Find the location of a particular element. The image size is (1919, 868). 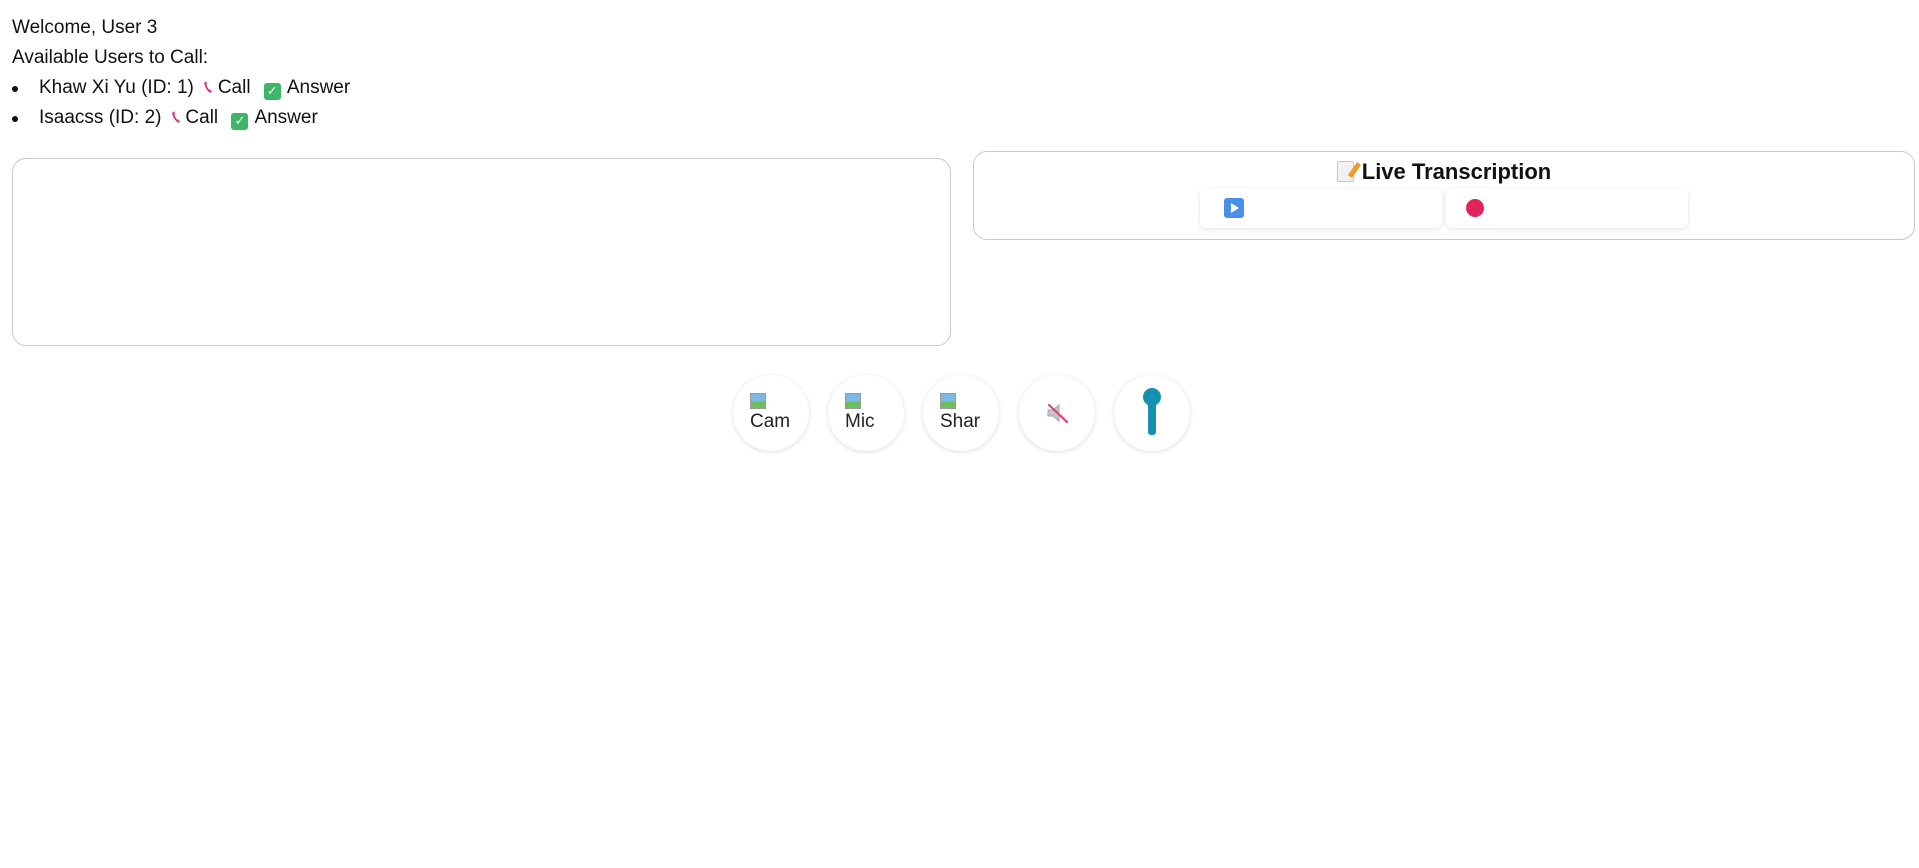

user-list-item: Khaw Xi Yu (ID: 1) 📞︎ Call ✓ Answer is located at coordinates (185, 89).